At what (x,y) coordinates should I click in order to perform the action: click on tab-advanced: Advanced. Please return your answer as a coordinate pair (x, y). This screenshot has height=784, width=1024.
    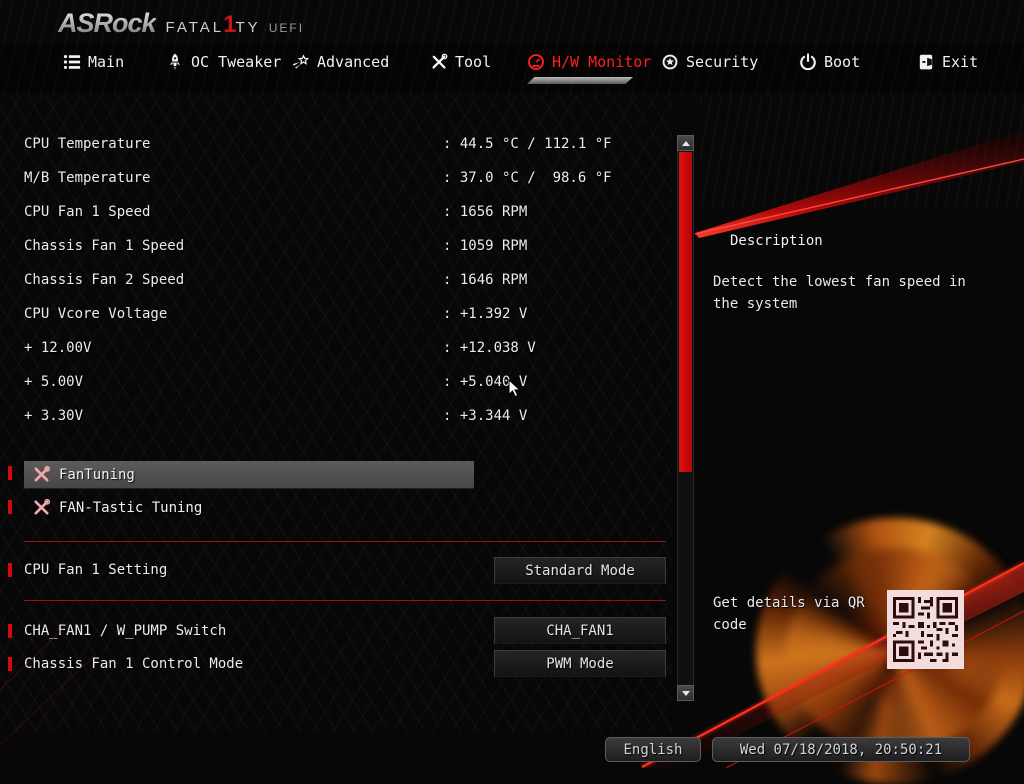
    Looking at the image, I should click on (340, 62).